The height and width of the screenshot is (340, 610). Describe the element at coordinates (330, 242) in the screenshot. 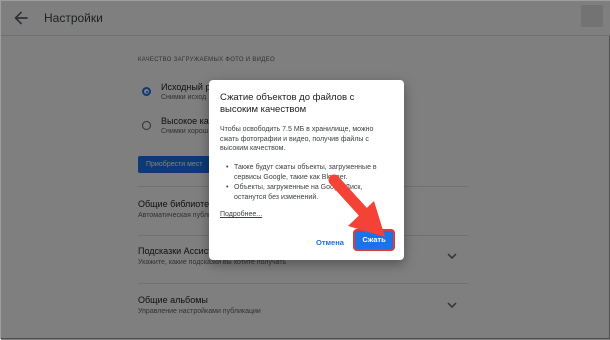

I see `cancel-button: Отмена` at that location.